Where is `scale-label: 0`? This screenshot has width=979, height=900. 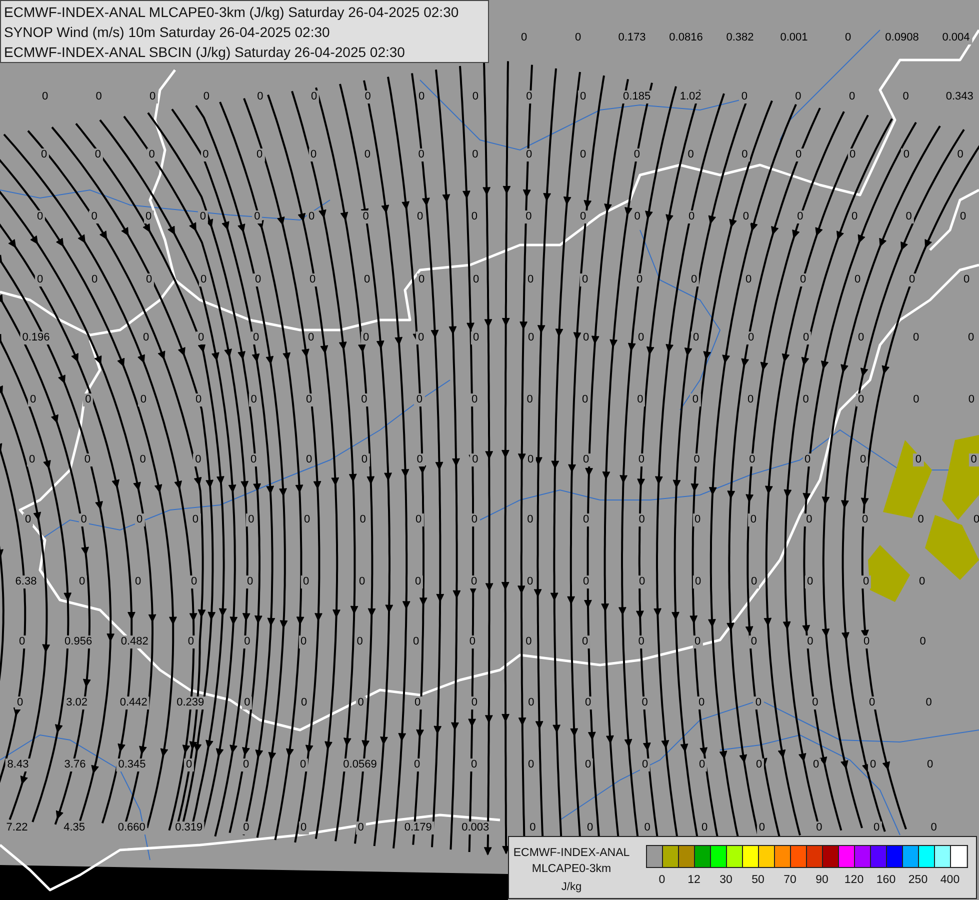 scale-label: 0 is located at coordinates (662, 879).